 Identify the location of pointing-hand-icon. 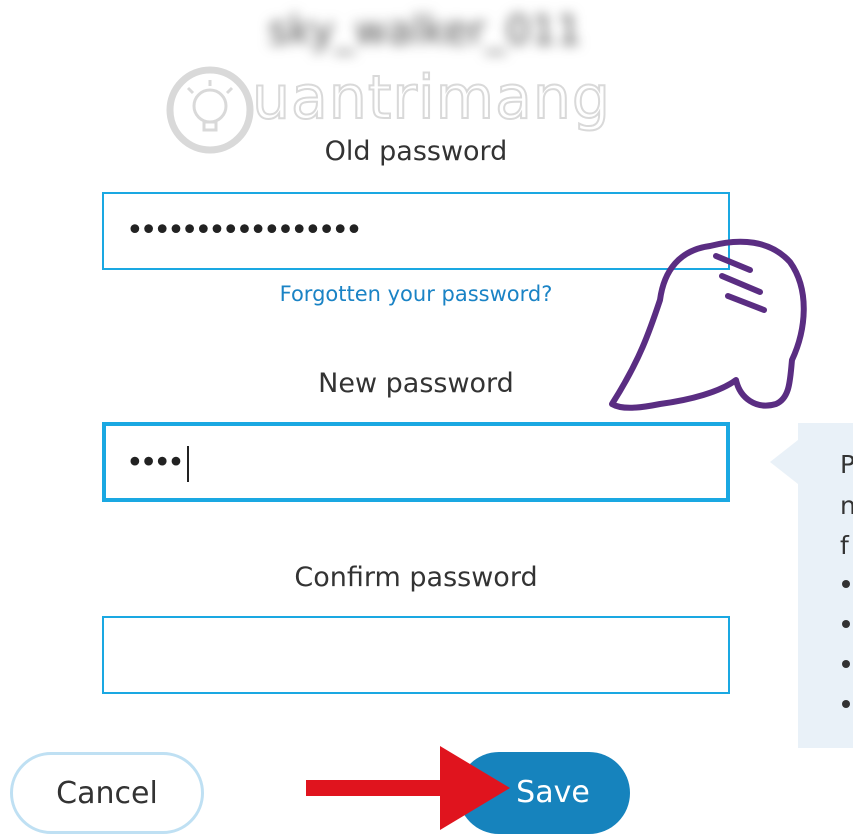
(708, 324).